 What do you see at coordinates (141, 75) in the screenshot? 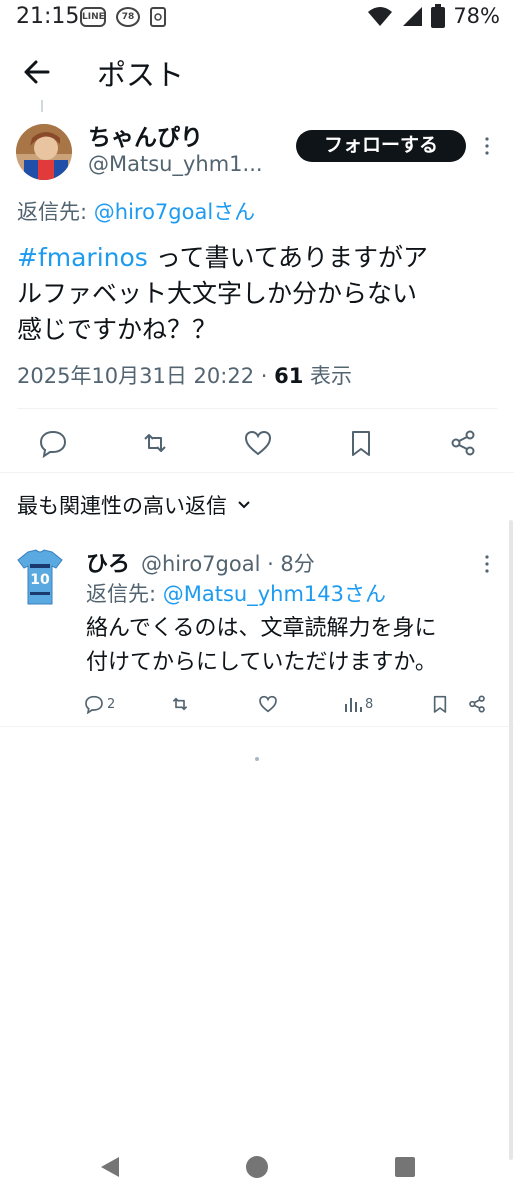
I see `page-title: ポスト` at bounding box center [141, 75].